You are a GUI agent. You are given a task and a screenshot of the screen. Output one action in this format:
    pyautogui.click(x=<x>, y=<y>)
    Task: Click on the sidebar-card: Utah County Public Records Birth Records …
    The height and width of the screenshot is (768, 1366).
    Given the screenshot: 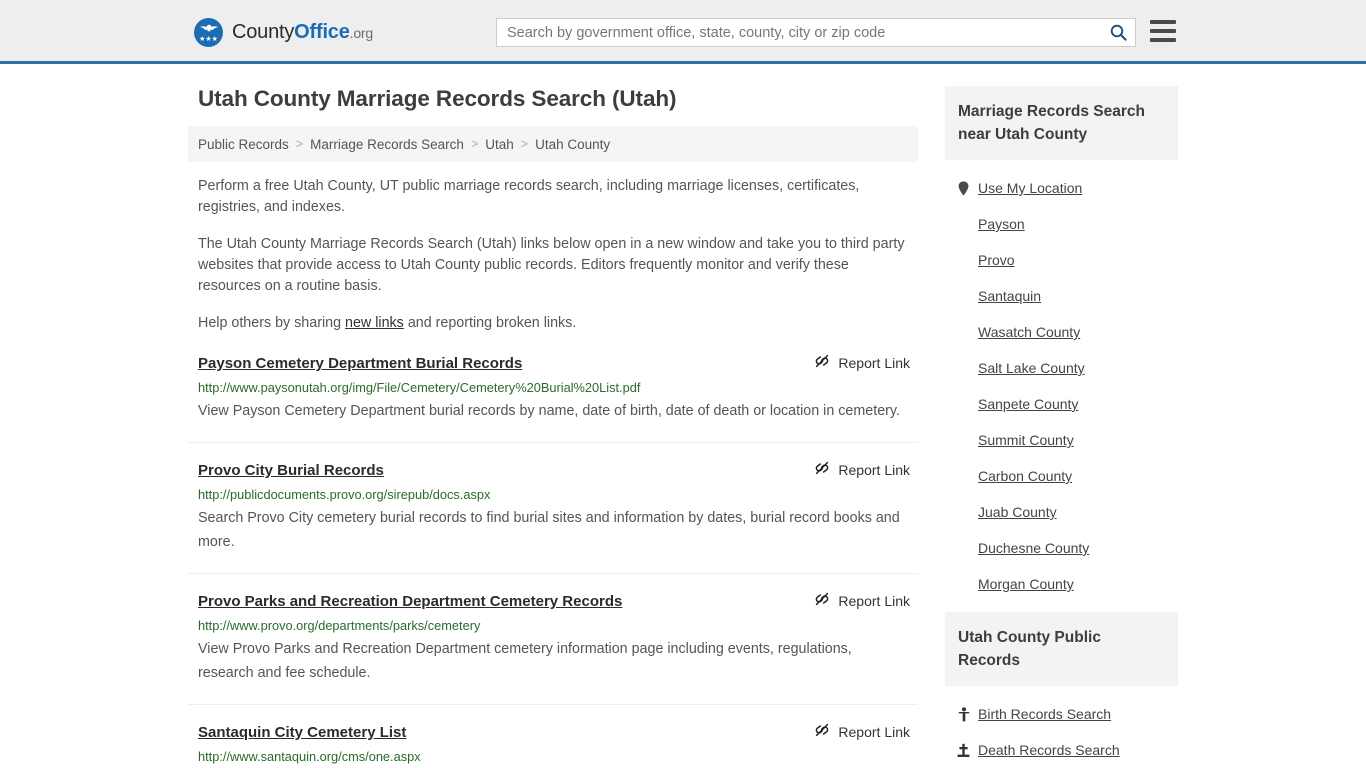 What is the action you would take?
    pyautogui.click(x=1061, y=690)
    